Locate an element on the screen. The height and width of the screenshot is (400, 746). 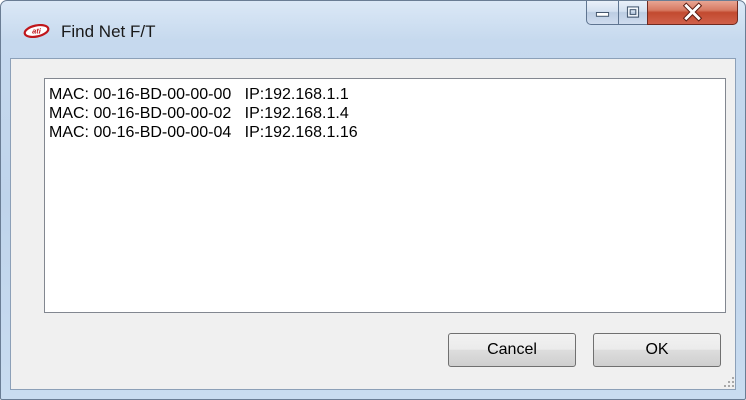
ip-address: IP:192.168.1.4 is located at coordinates (296, 113).